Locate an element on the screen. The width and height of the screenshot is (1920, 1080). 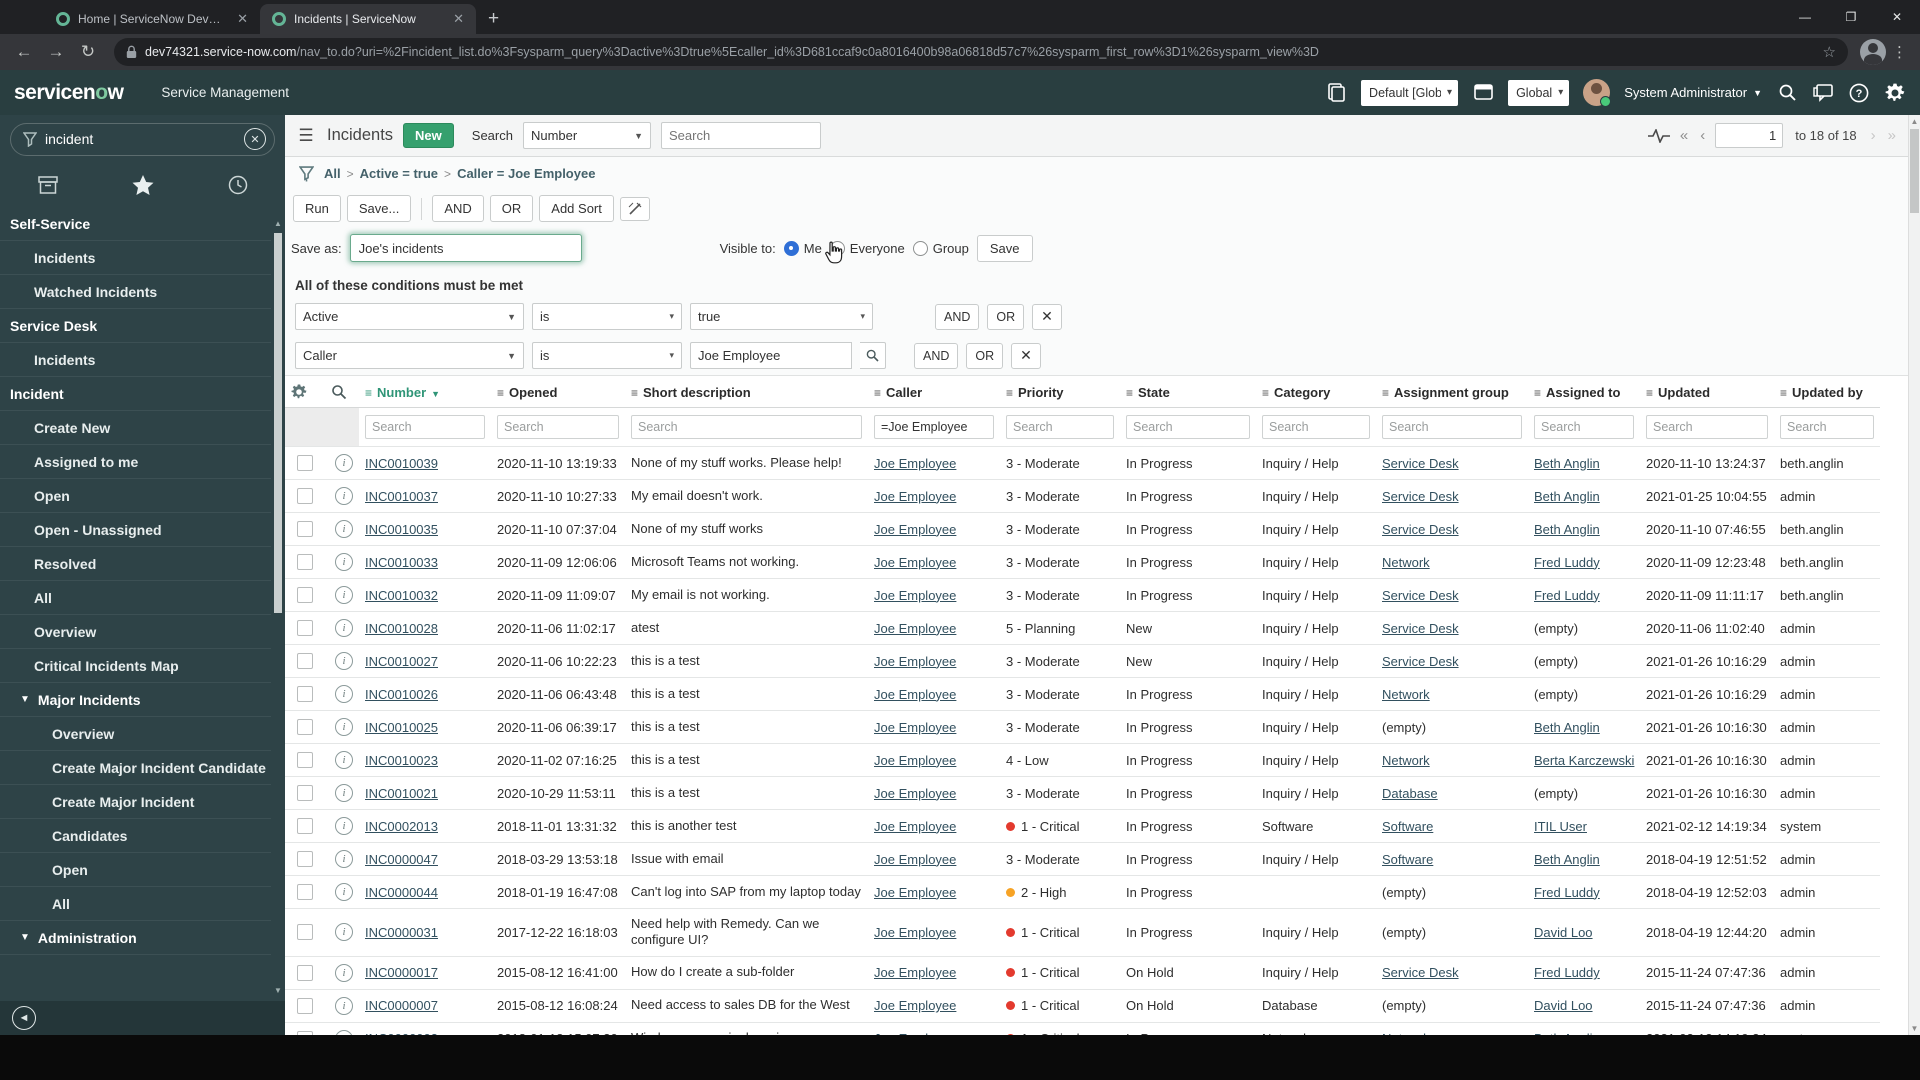
assignment-group-link: Software is located at coordinates (1407, 826).